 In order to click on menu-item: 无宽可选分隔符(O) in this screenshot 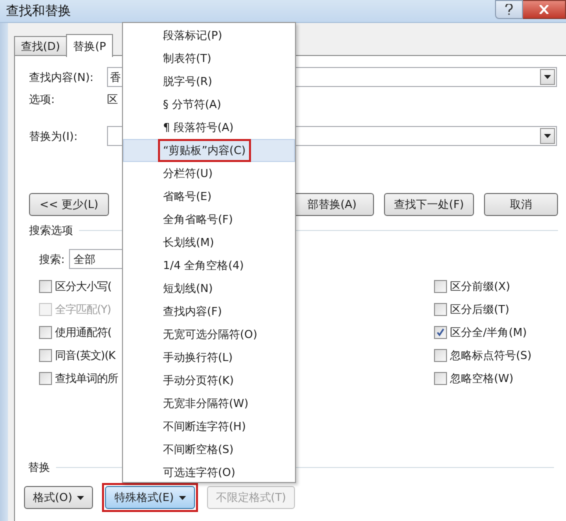, I will do `click(209, 334)`.